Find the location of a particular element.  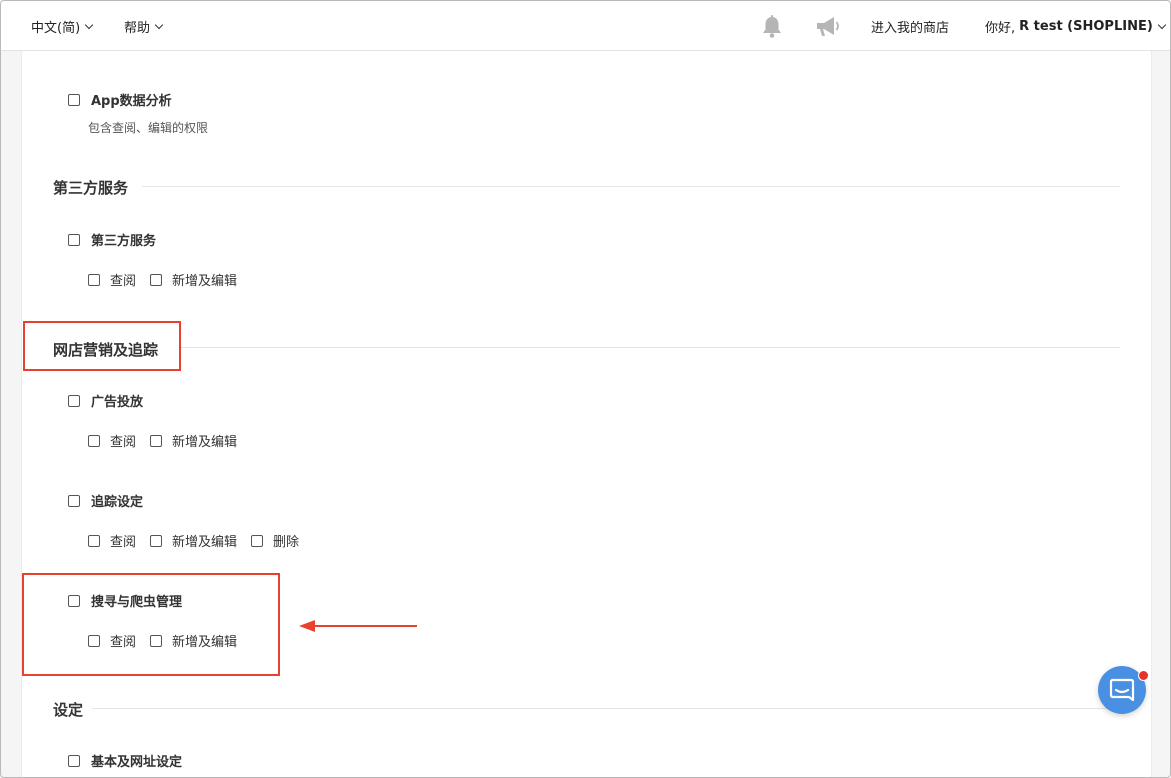

greeting-label: 你好, is located at coordinates (1000, 28).